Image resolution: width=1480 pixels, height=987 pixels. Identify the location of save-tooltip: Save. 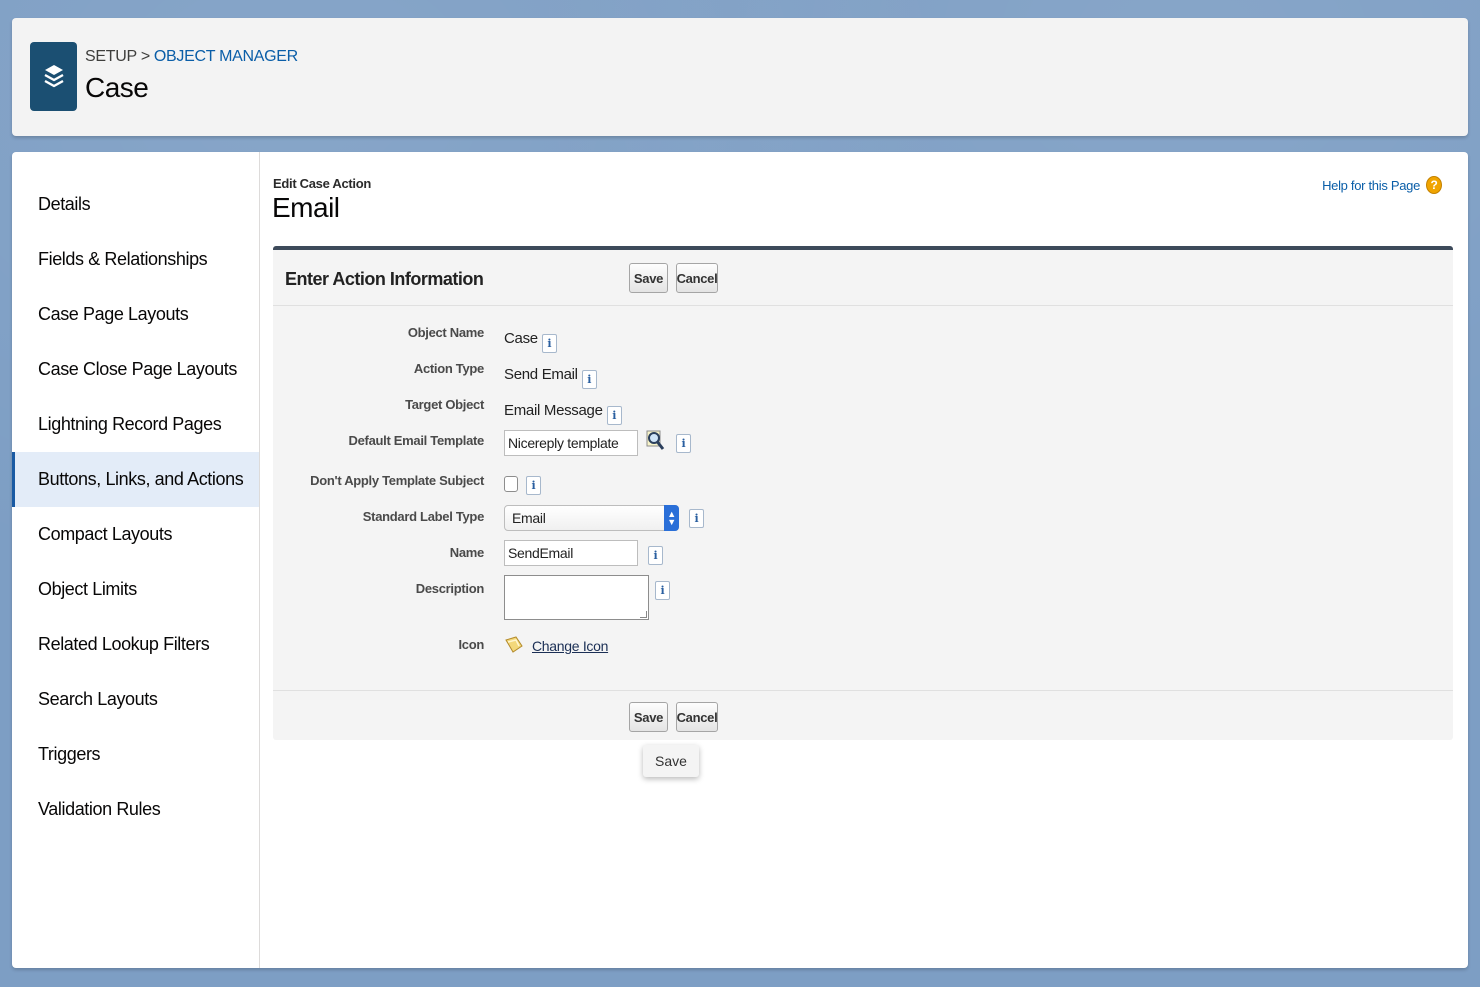
(671, 761).